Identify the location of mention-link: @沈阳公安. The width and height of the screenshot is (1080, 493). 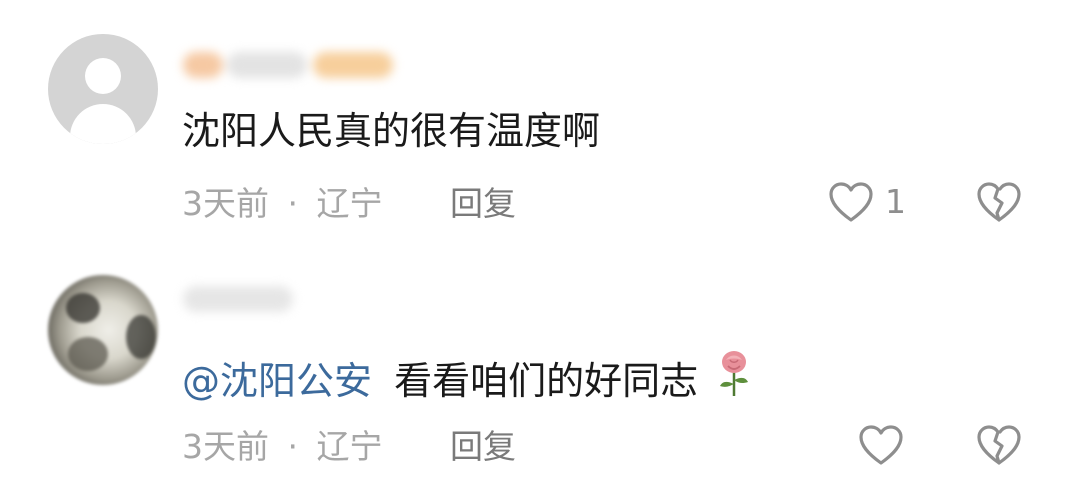
(277, 381).